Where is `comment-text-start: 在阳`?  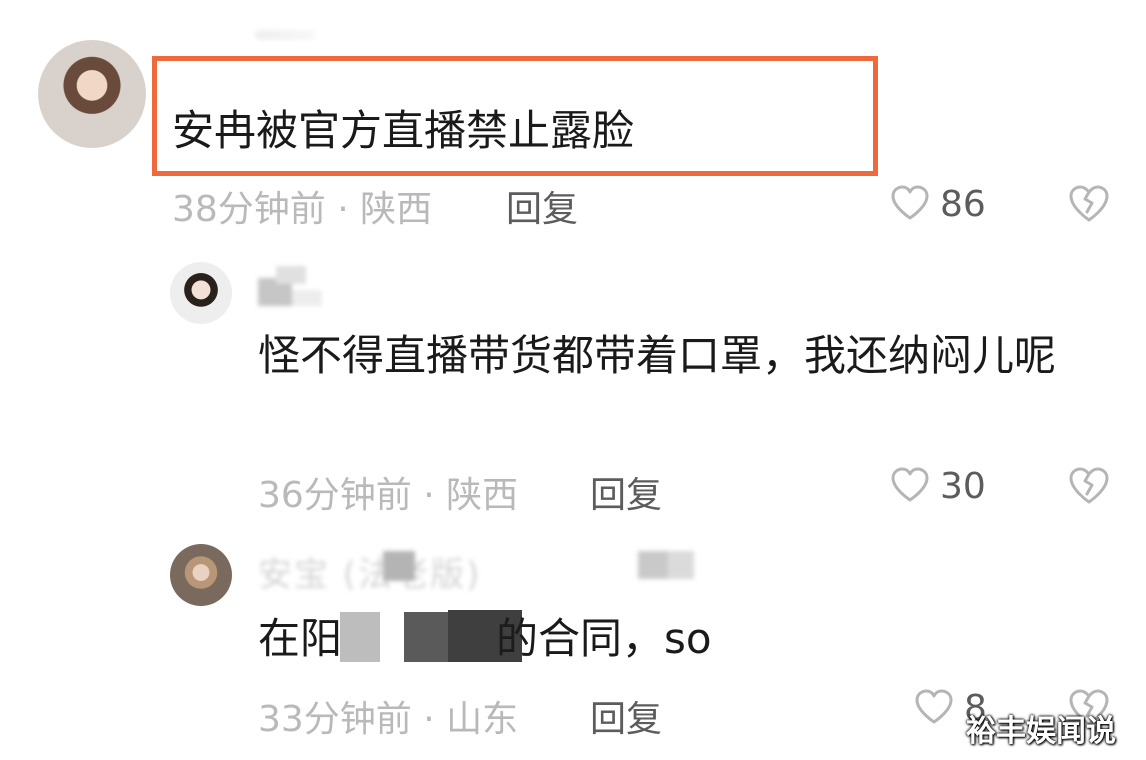
comment-text-start: 在阳 is located at coordinates (300, 638).